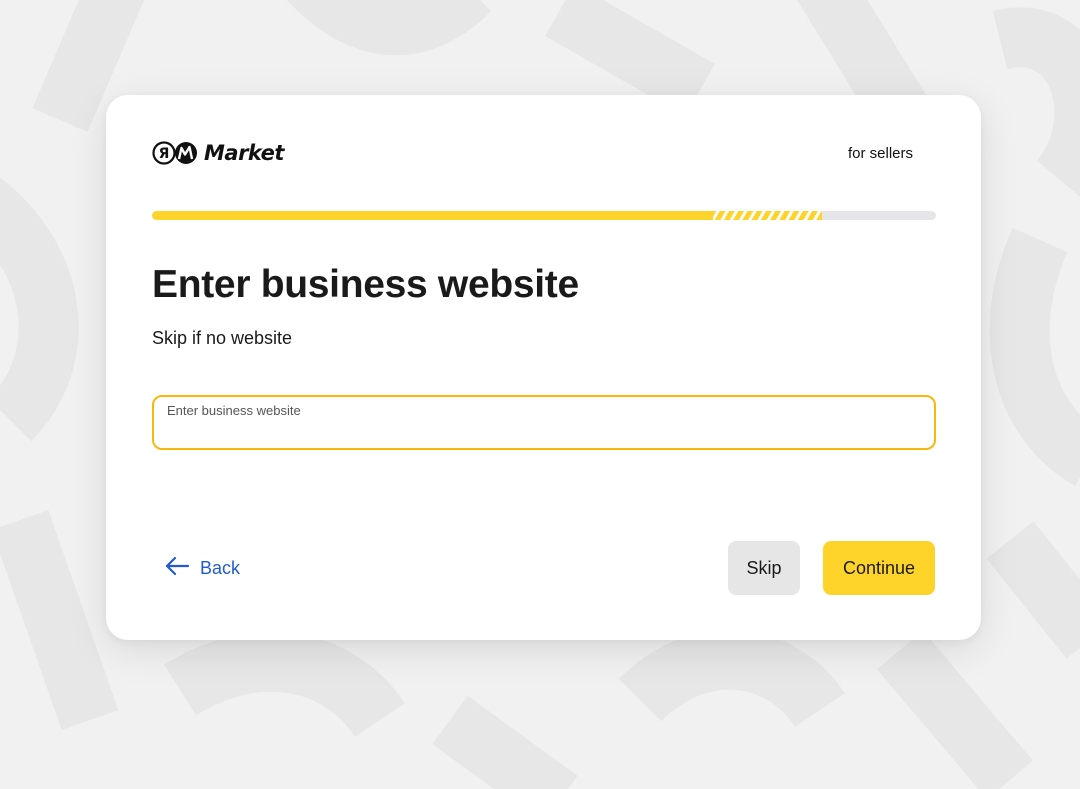 This screenshot has height=789, width=1080. What do you see at coordinates (436, 215) in the screenshot?
I see `progress-bar-fill` at bounding box center [436, 215].